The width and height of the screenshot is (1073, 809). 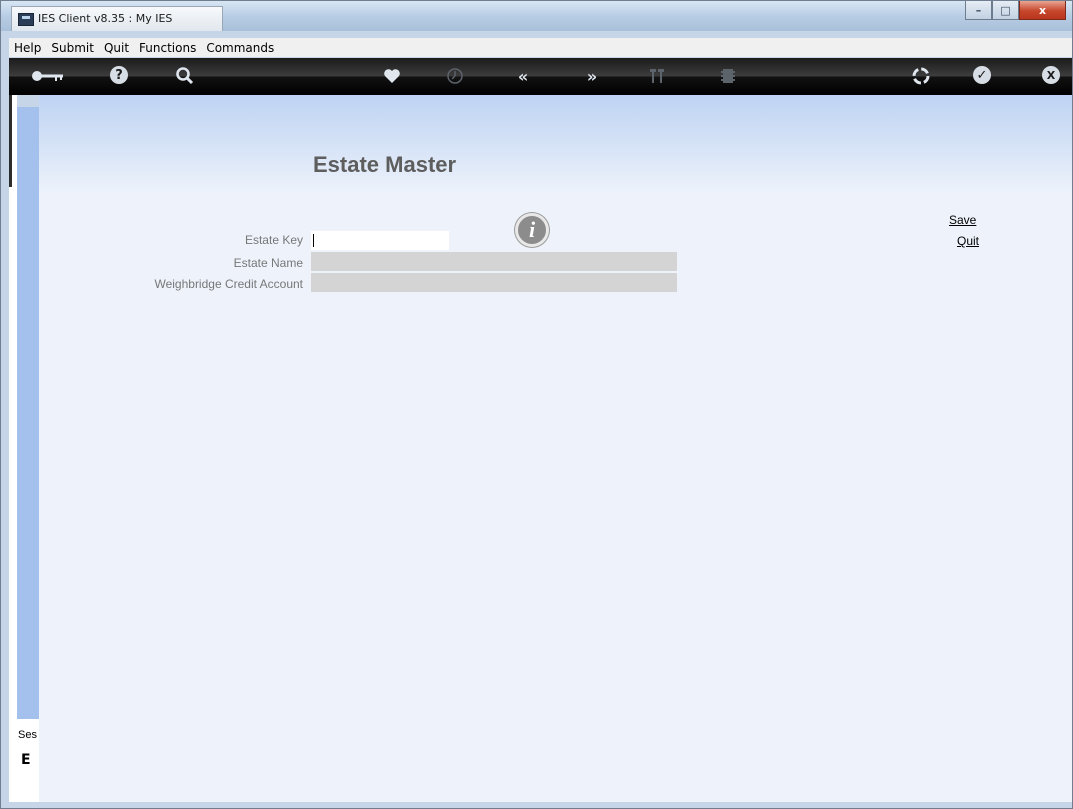 What do you see at coordinates (1005, 10) in the screenshot?
I see `maximize-button: □` at bounding box center [1005, 10].